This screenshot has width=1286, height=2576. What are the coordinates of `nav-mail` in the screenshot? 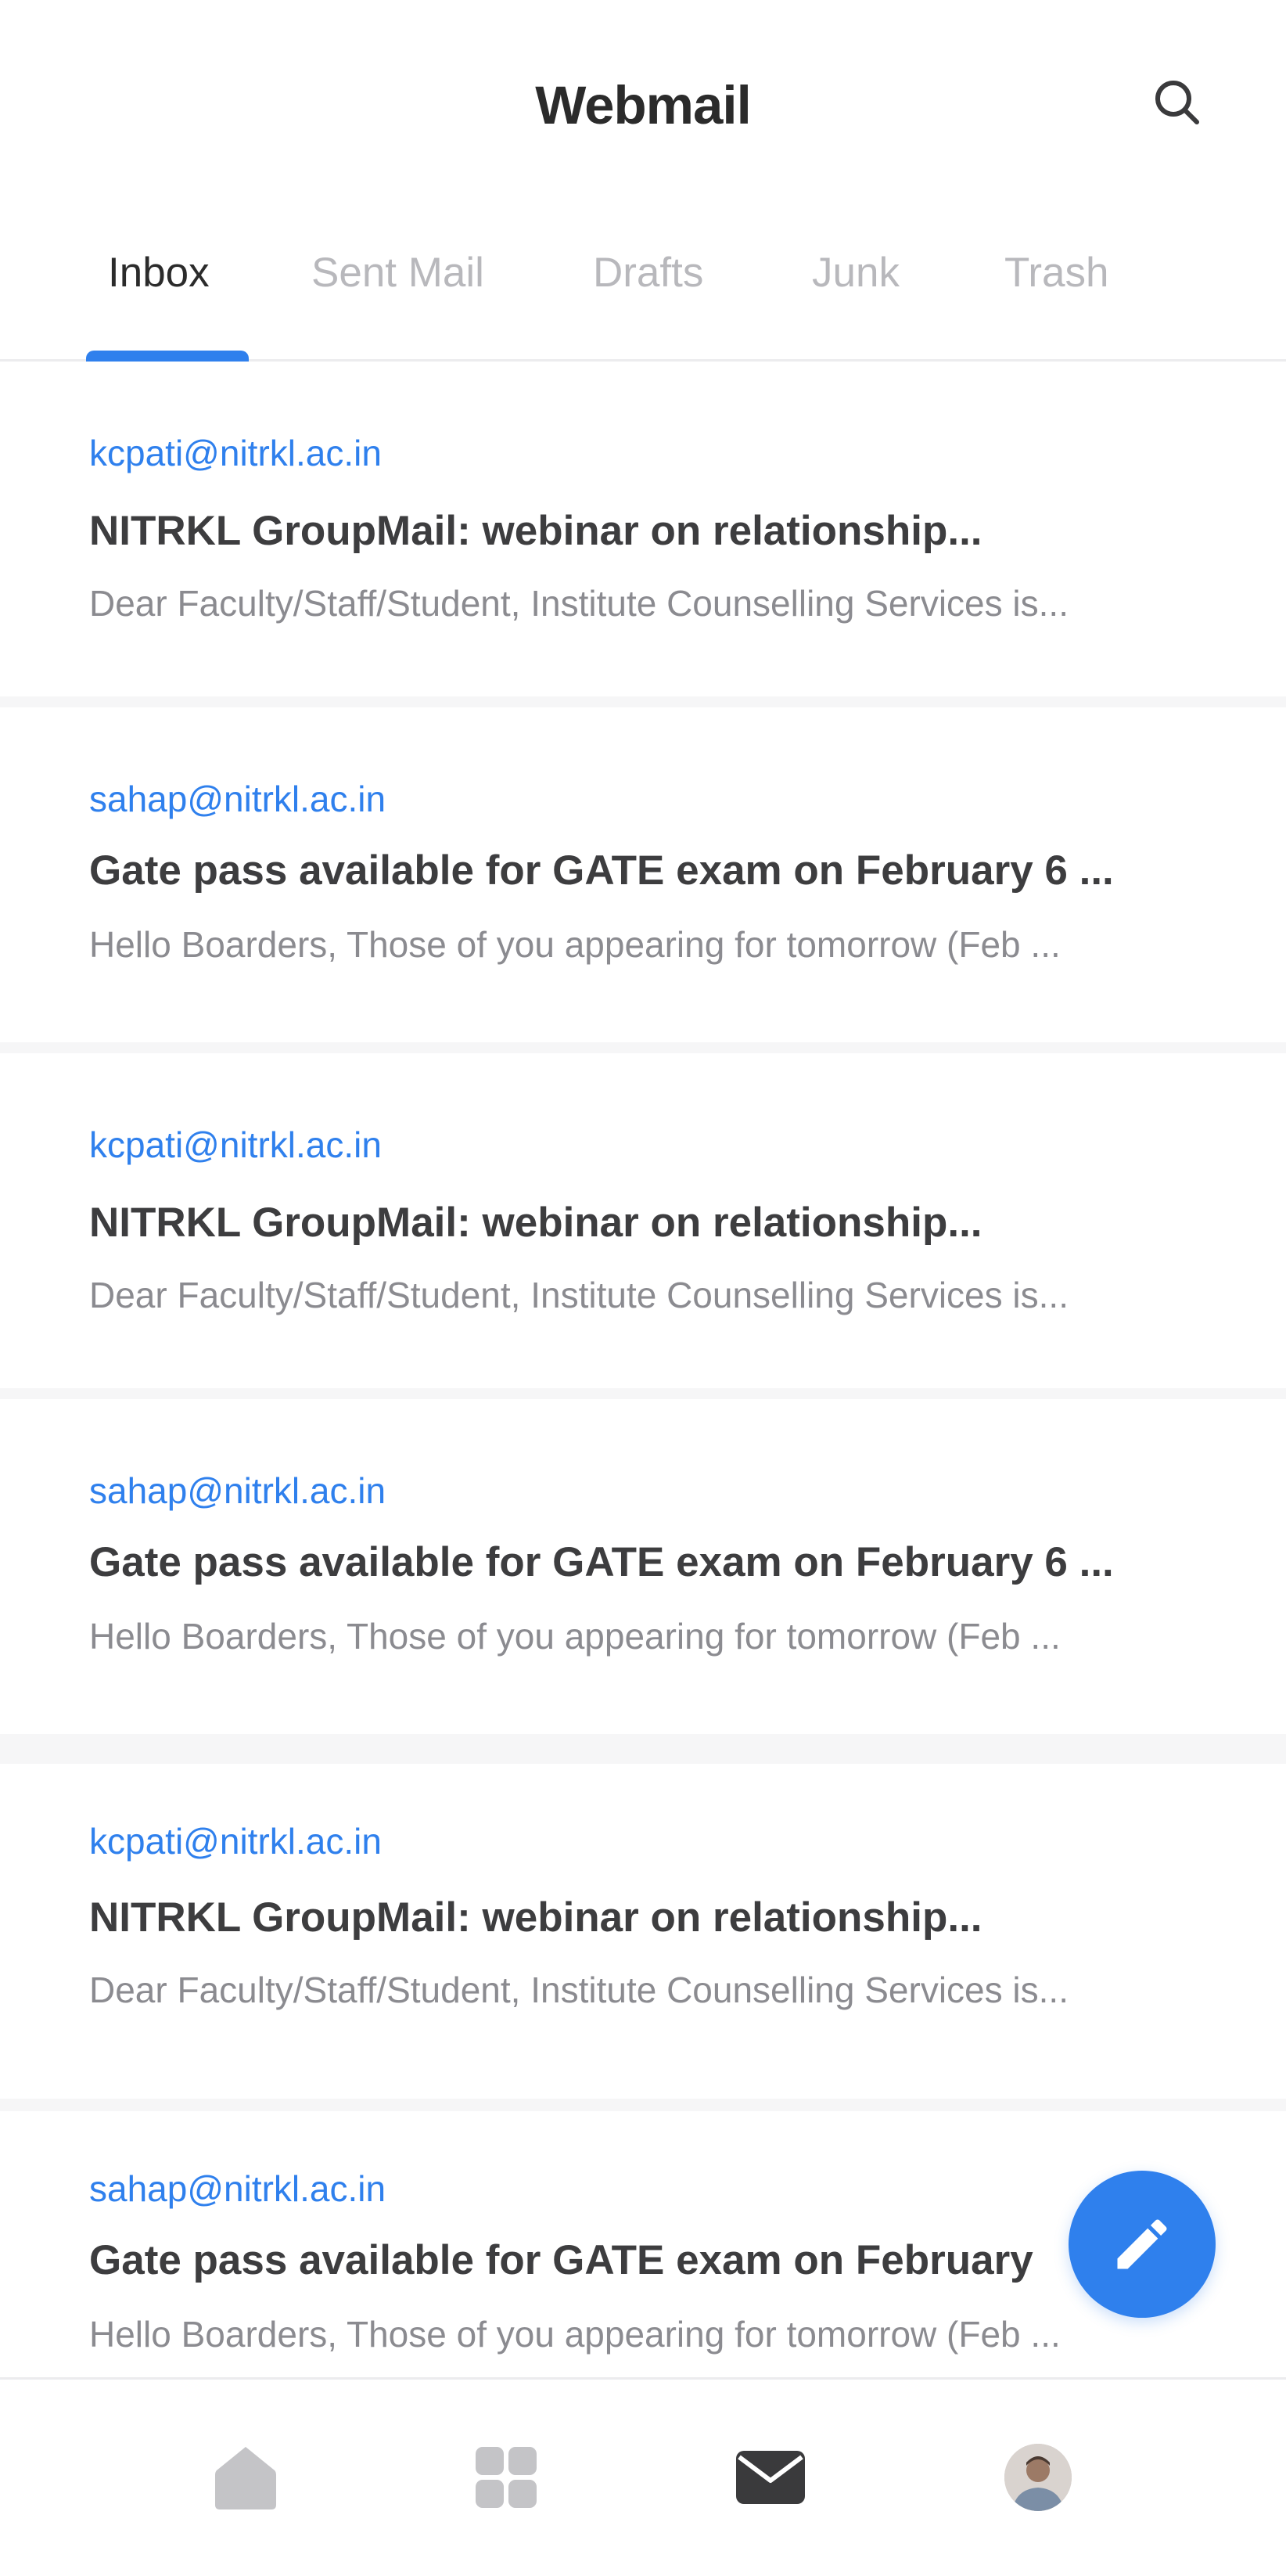 It's located at (770, 2477).